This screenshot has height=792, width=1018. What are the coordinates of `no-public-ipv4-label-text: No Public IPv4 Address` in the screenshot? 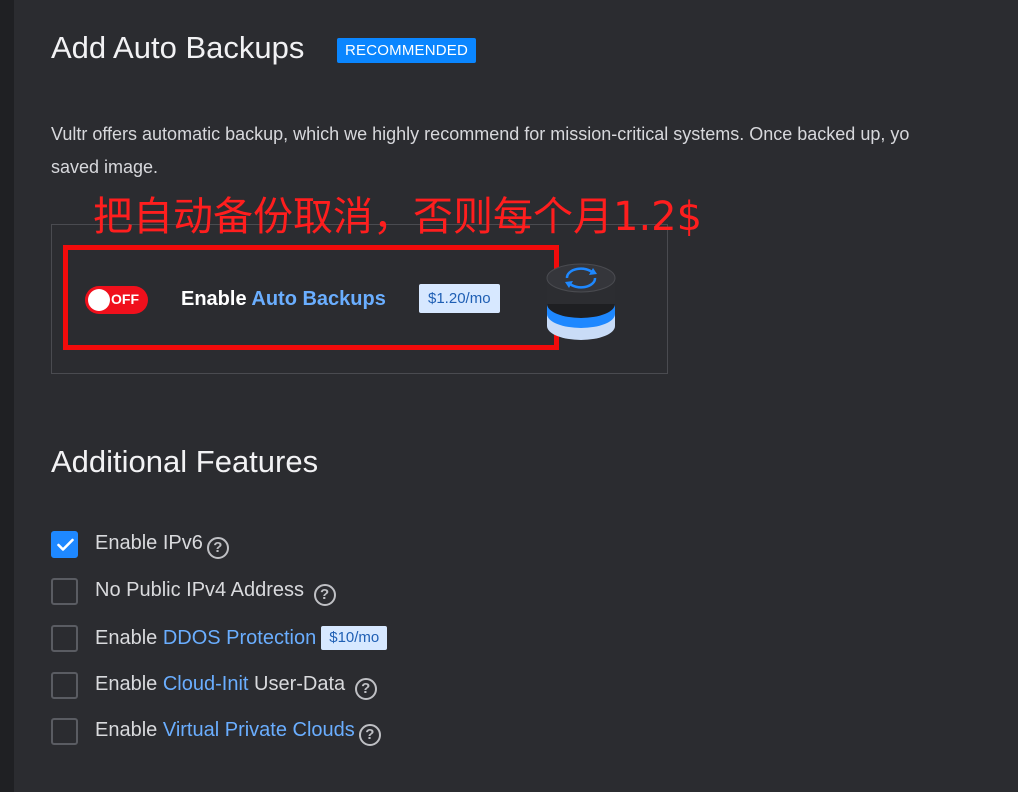 It's located at (199, 590).